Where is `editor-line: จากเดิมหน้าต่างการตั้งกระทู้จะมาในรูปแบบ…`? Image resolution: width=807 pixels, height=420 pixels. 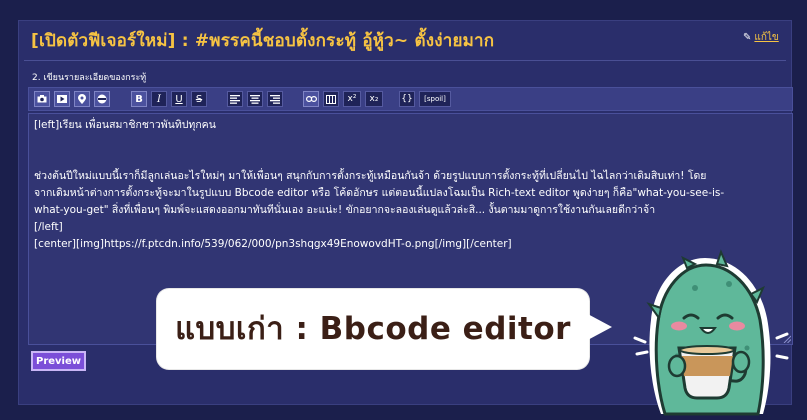
editor-line: จากเดิมหน้าต่างการตั้งกระทู้จะมาในรูปแบบ… is located at coordinates (379, 193).